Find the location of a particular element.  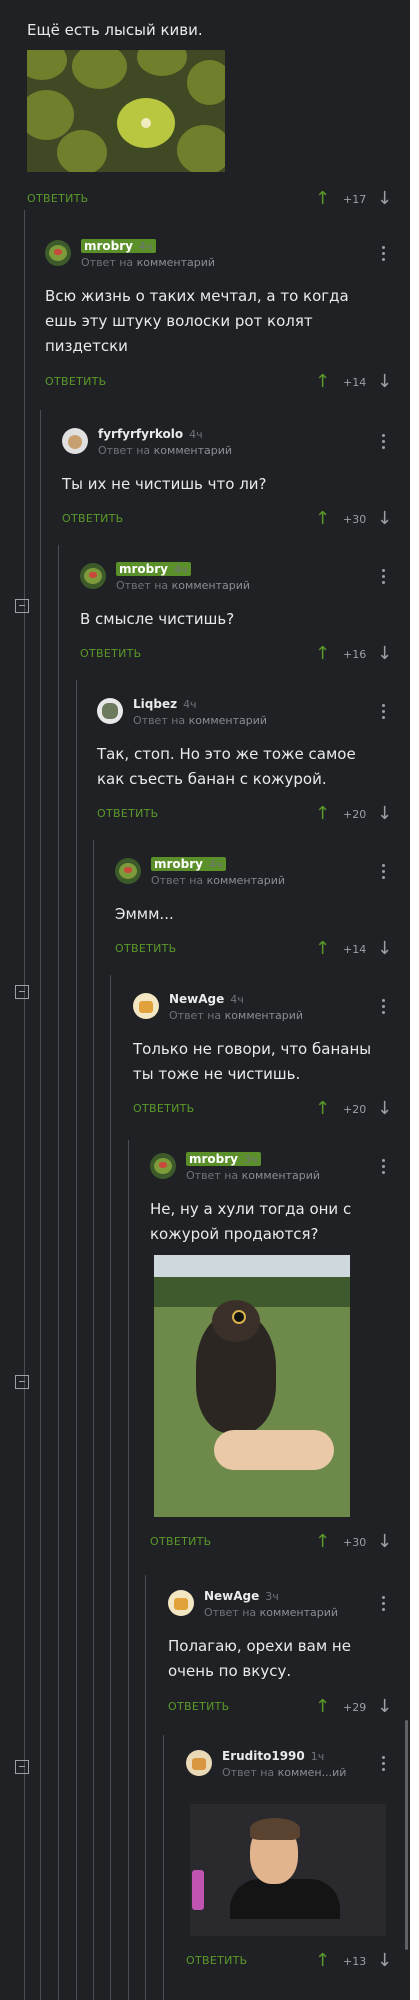

comment-actions: ОТВЕТИТЬ ↑ +29 ↓ is located at coordinates (282, 1707).